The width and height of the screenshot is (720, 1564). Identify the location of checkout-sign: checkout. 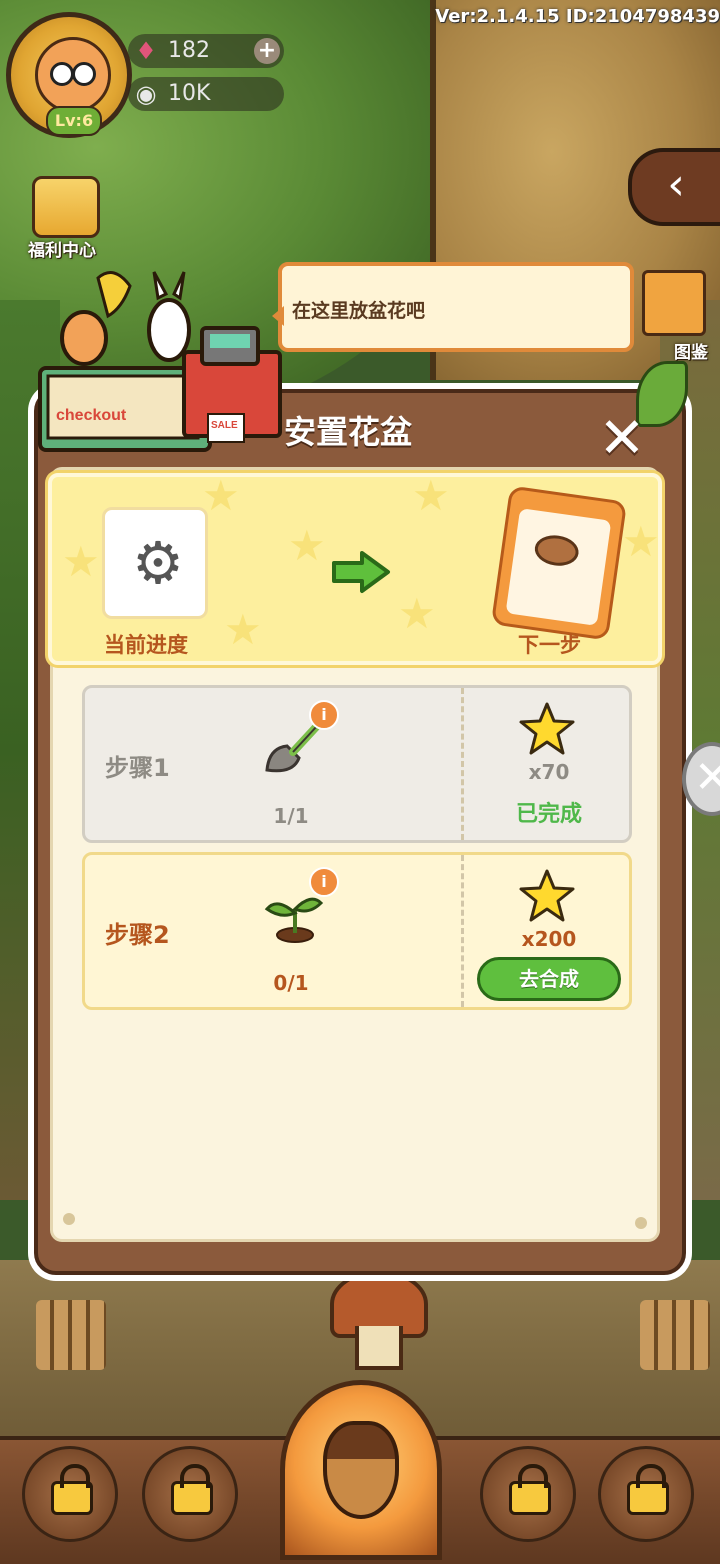
(91, 415).